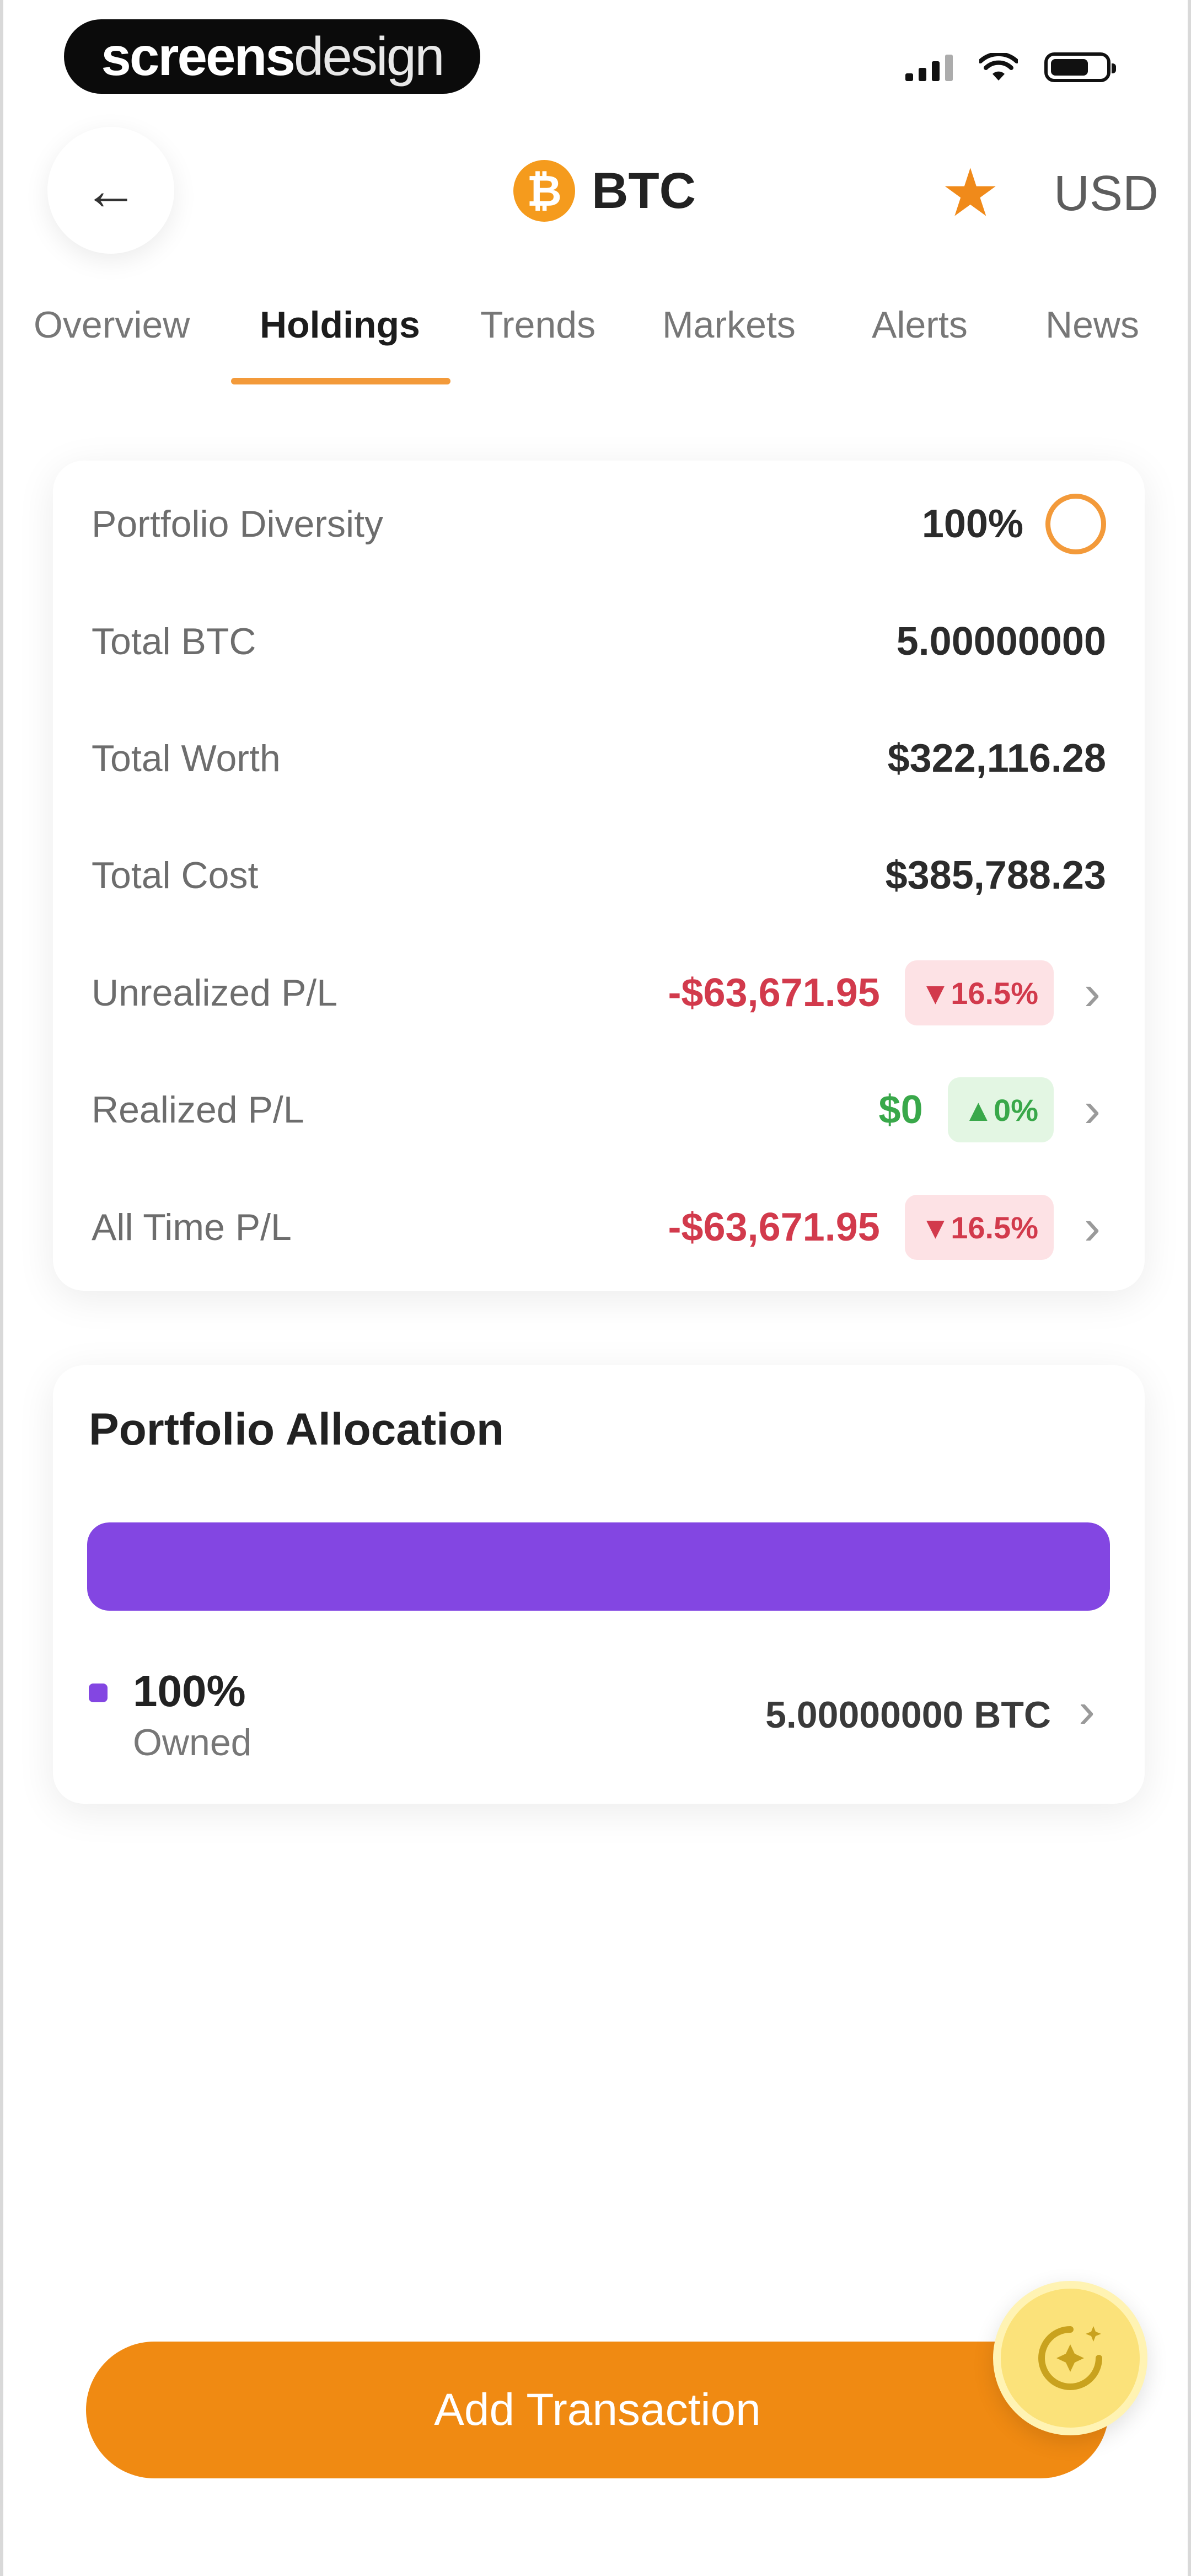 The height and width of the screenshot is (2576, 1191). I want to click on cellular-signal-icon, so click(929, 67).